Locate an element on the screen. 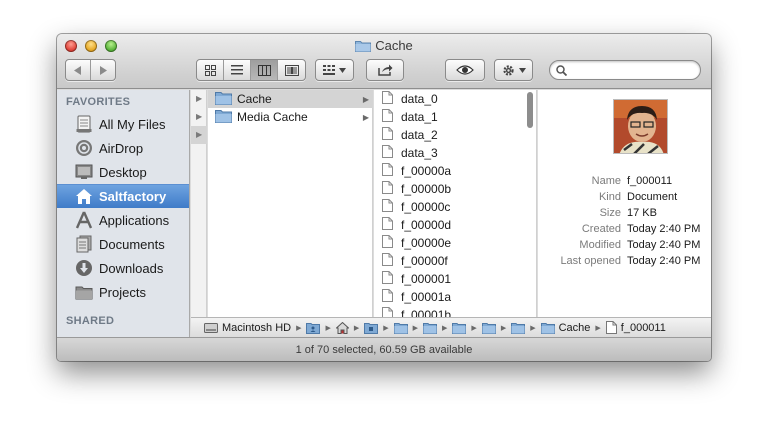 This screenshot has width=767, height=441. sidebar-item-label: Documents is located at coordinates (132, 244).